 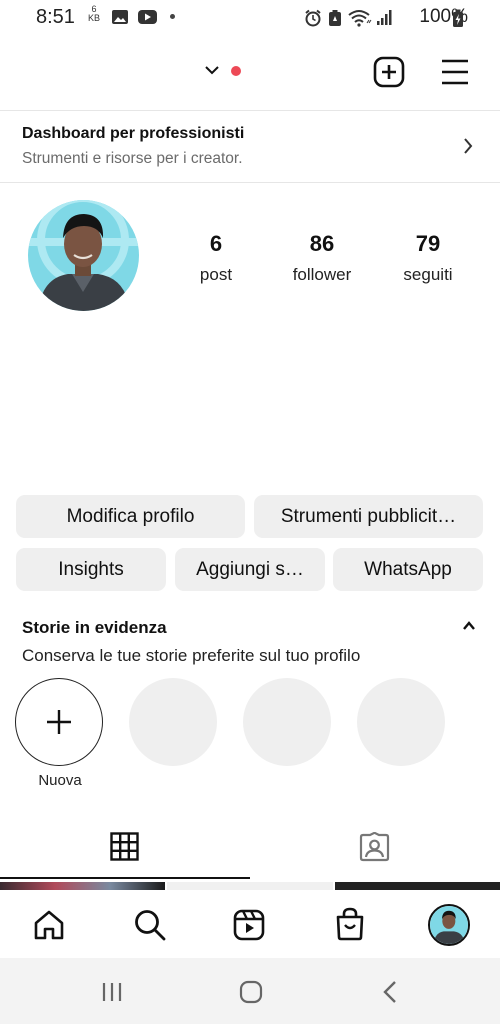 I want to click on bottom-navigation, so click(x=250, y=924).